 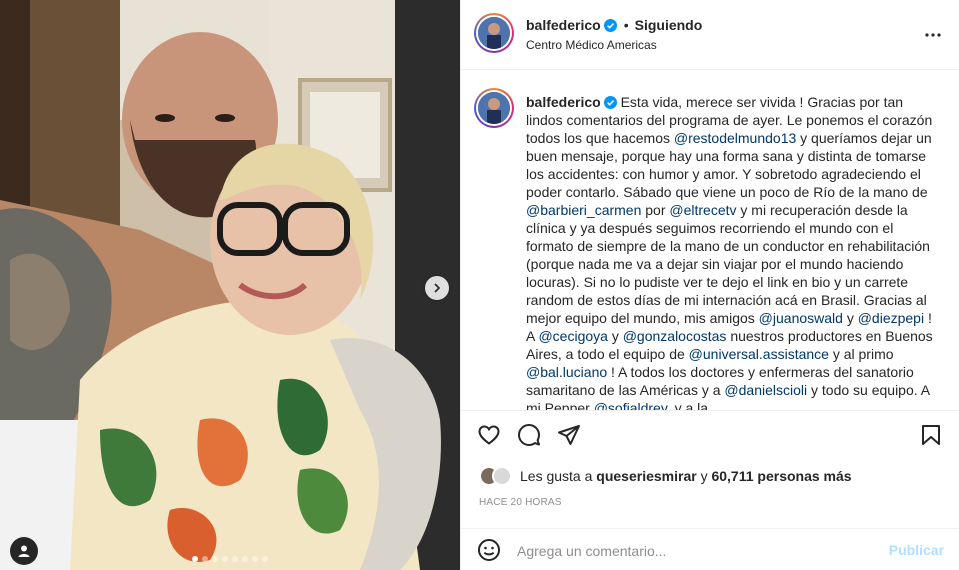 I want to click on comment-bar: Publicar, so click(x=710, y=549).